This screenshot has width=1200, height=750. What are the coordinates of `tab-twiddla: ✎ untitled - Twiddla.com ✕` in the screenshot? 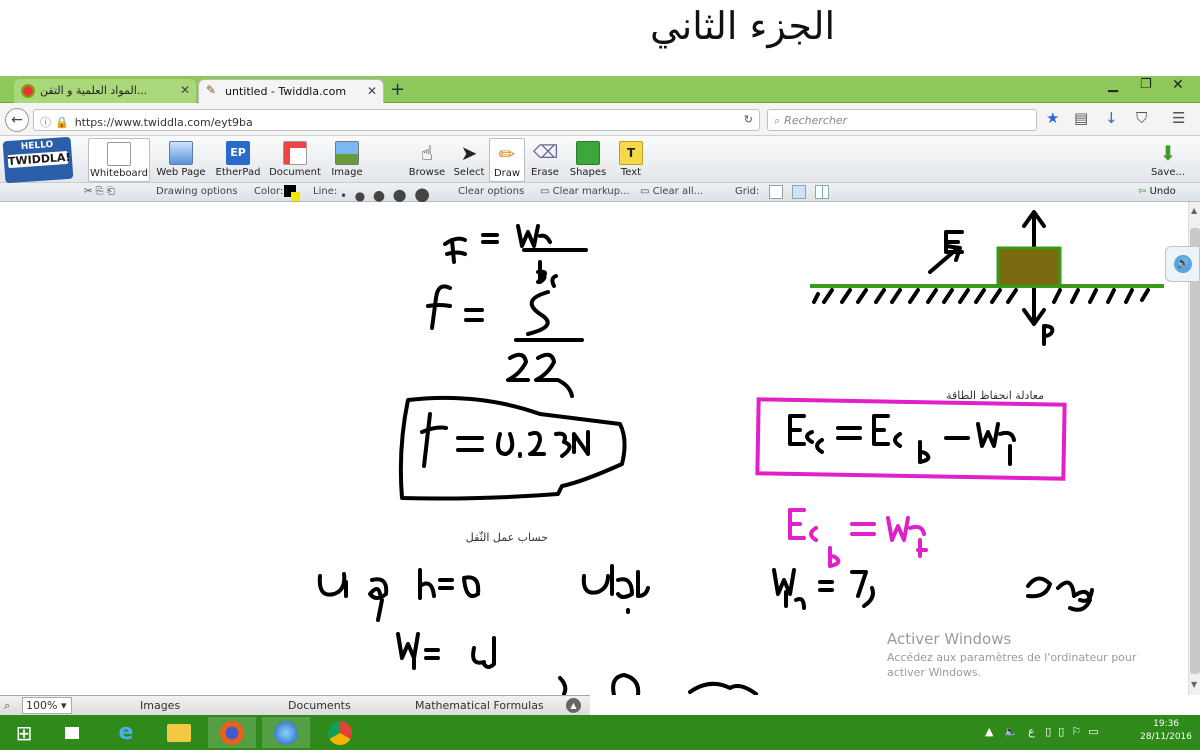 It's located at (291, 91).